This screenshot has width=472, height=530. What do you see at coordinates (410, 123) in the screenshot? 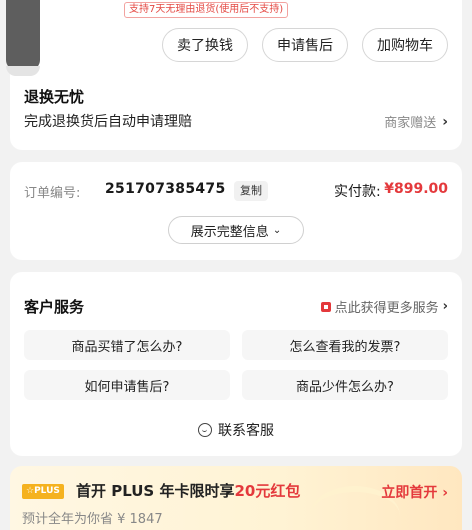
I see `merchant-gift-label: 商家赠送` at bounding box center [410, 123].